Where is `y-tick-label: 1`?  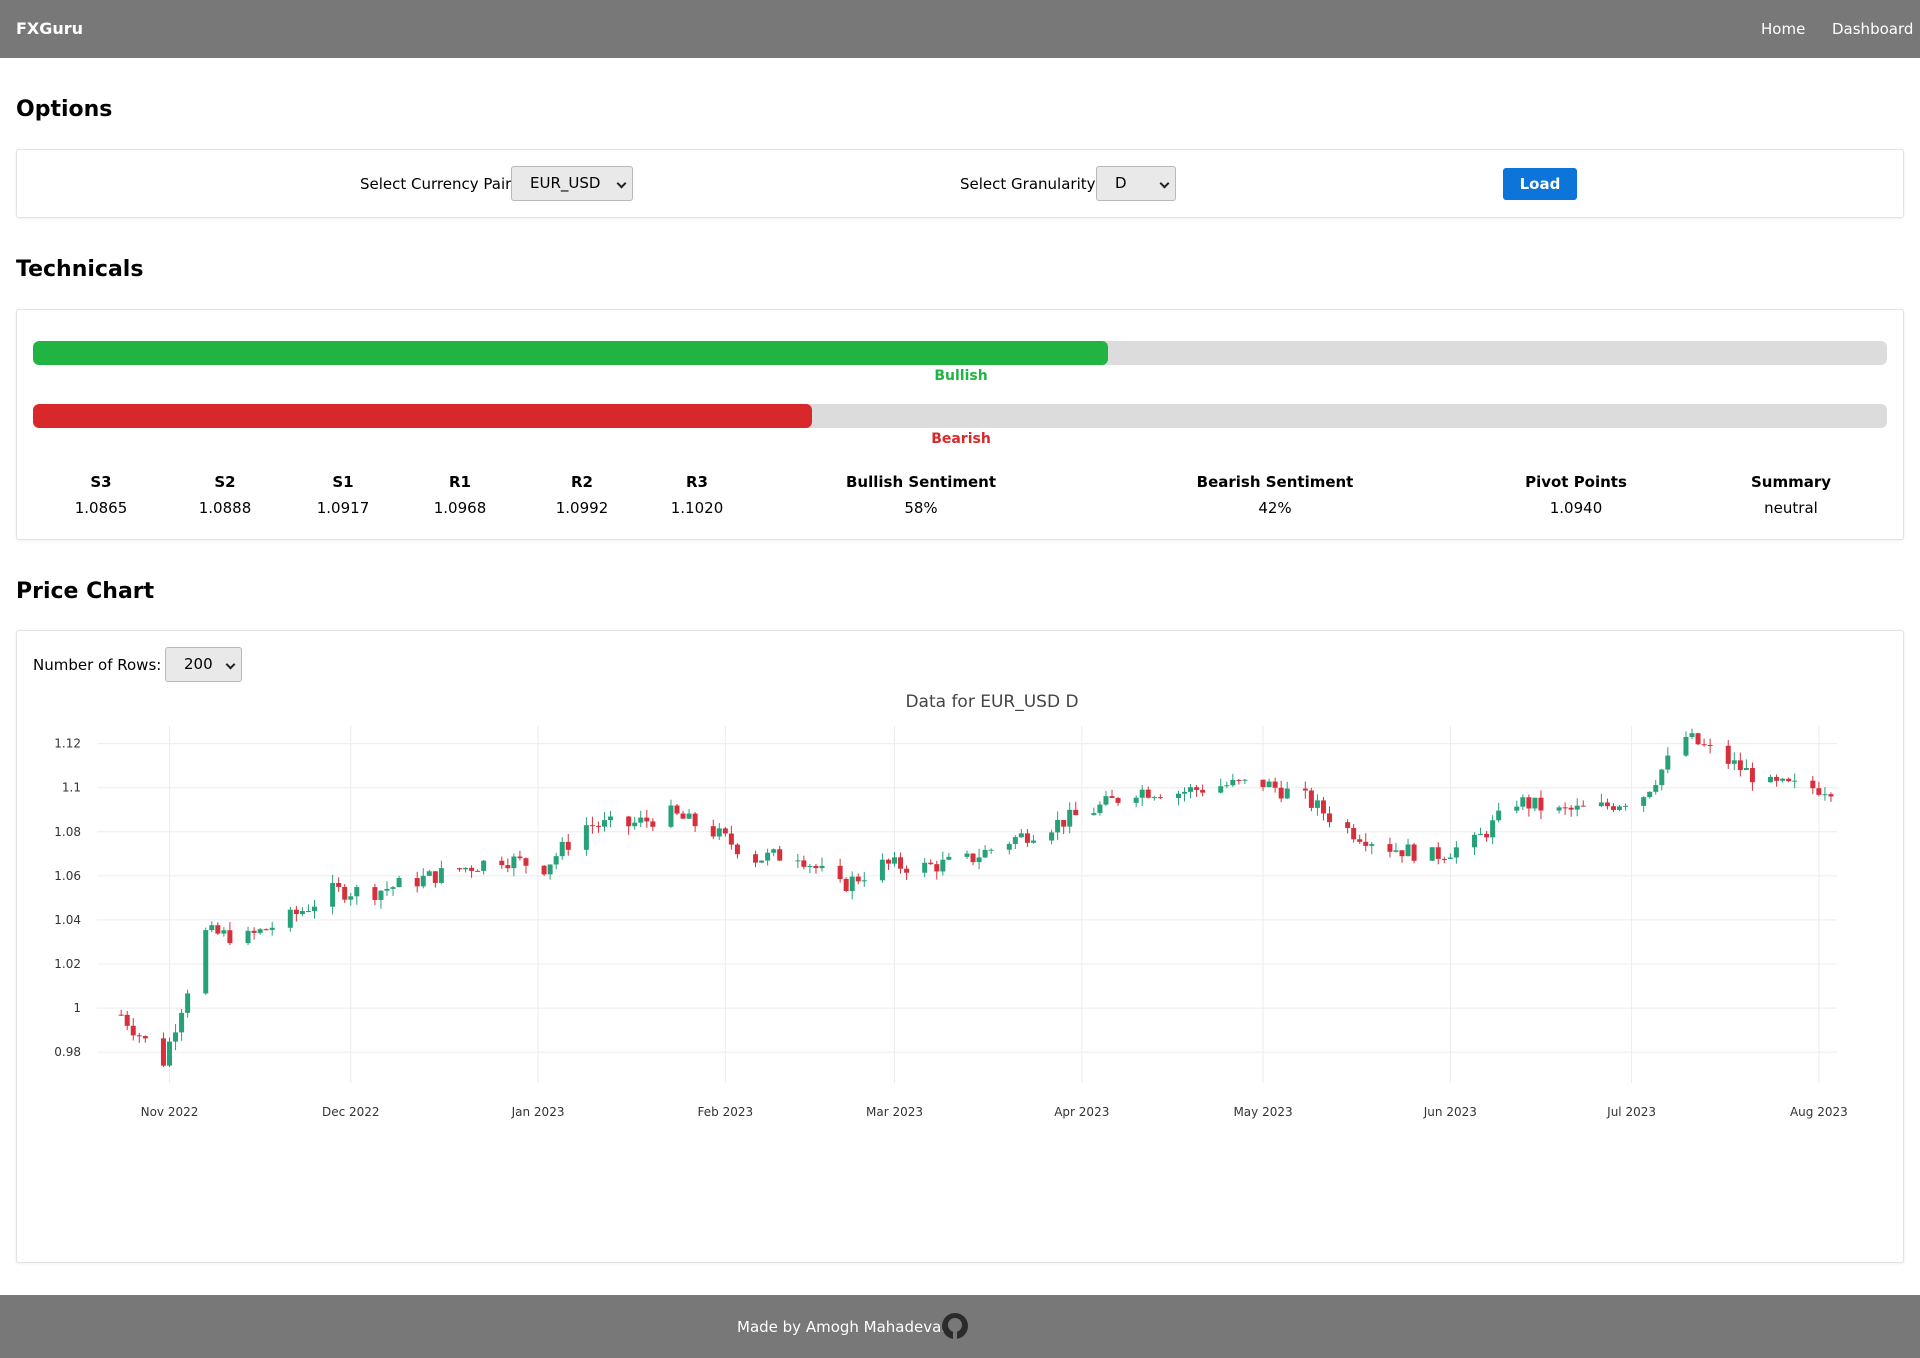
y-tick-label: 1 is located at coordinates (77, 1008).